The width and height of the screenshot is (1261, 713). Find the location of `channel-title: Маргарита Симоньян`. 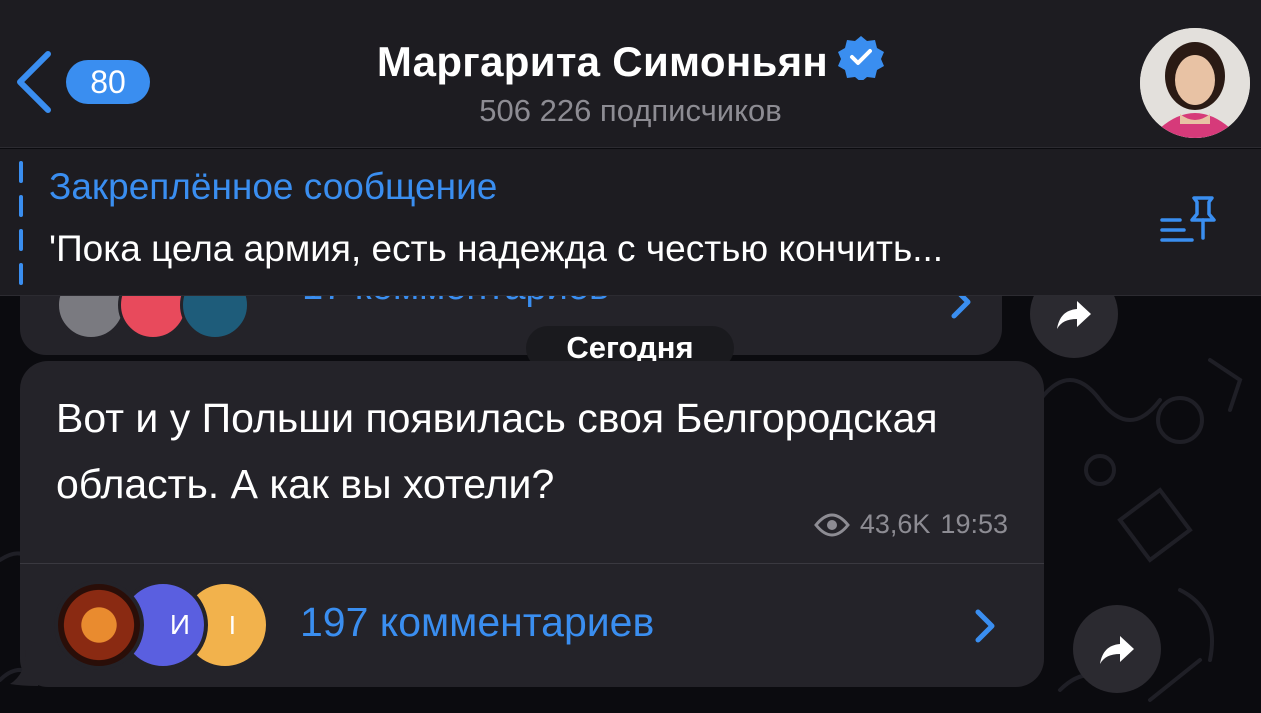

channel-title: Маргарита Симоньян is located at coordinates (630, 61).